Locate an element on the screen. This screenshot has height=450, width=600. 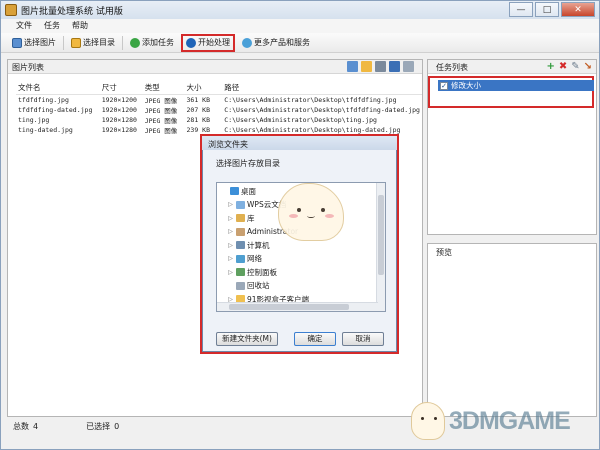
edit-task-icon: ✎ is located at coordinates (575, 66).